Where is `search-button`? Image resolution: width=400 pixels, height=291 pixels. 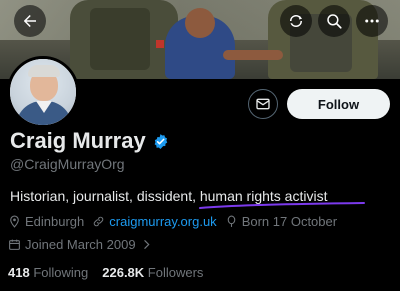 search-button is located at coordinates (334, 21).